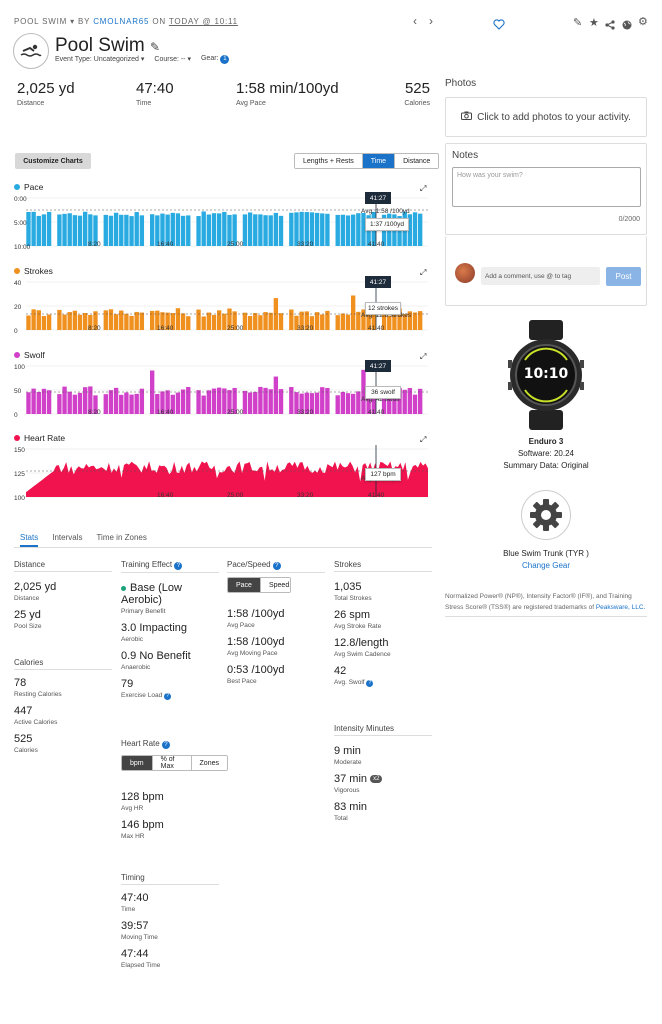 Image resolution: width=662 pixels, height=1024 pixels. What do you see at coordinates (72, 21) in the screenshot?
I see `chevron-down-icon: ▾` at bounding box center [72, 21].